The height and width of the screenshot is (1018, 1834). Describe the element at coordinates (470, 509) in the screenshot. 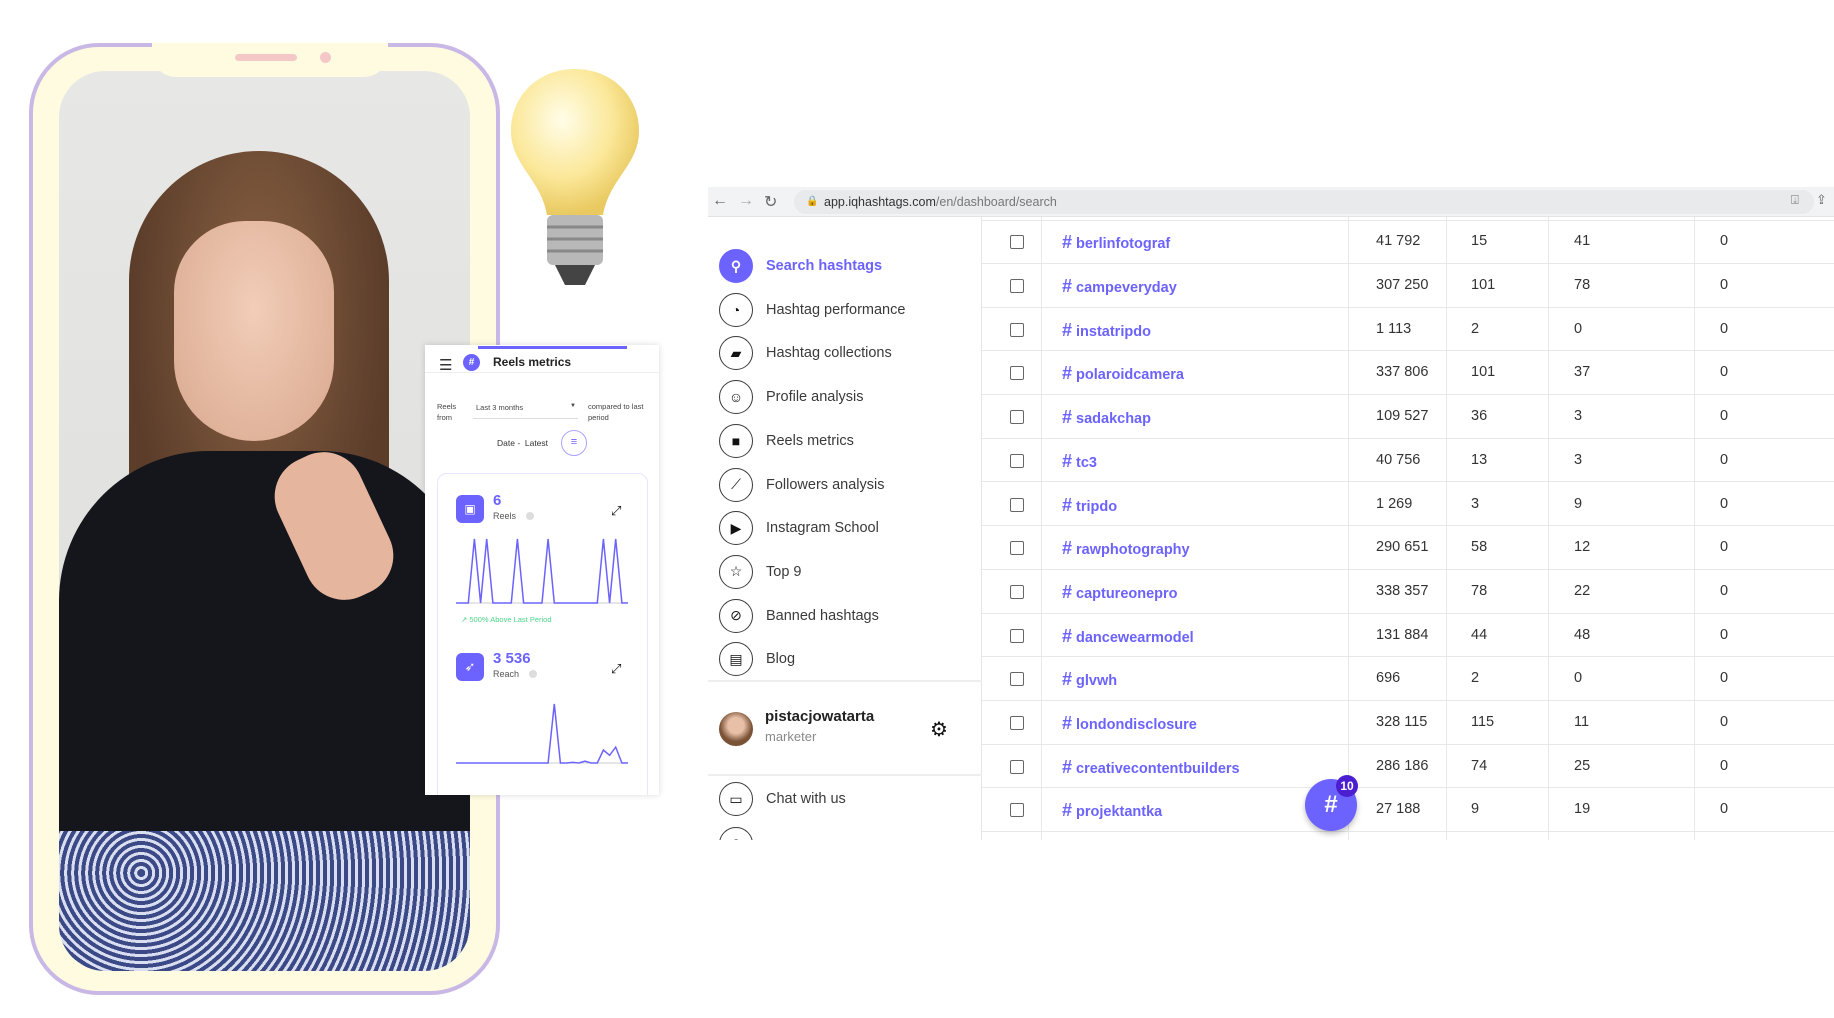

I see `clapperboard-icon: ▣` at that location.